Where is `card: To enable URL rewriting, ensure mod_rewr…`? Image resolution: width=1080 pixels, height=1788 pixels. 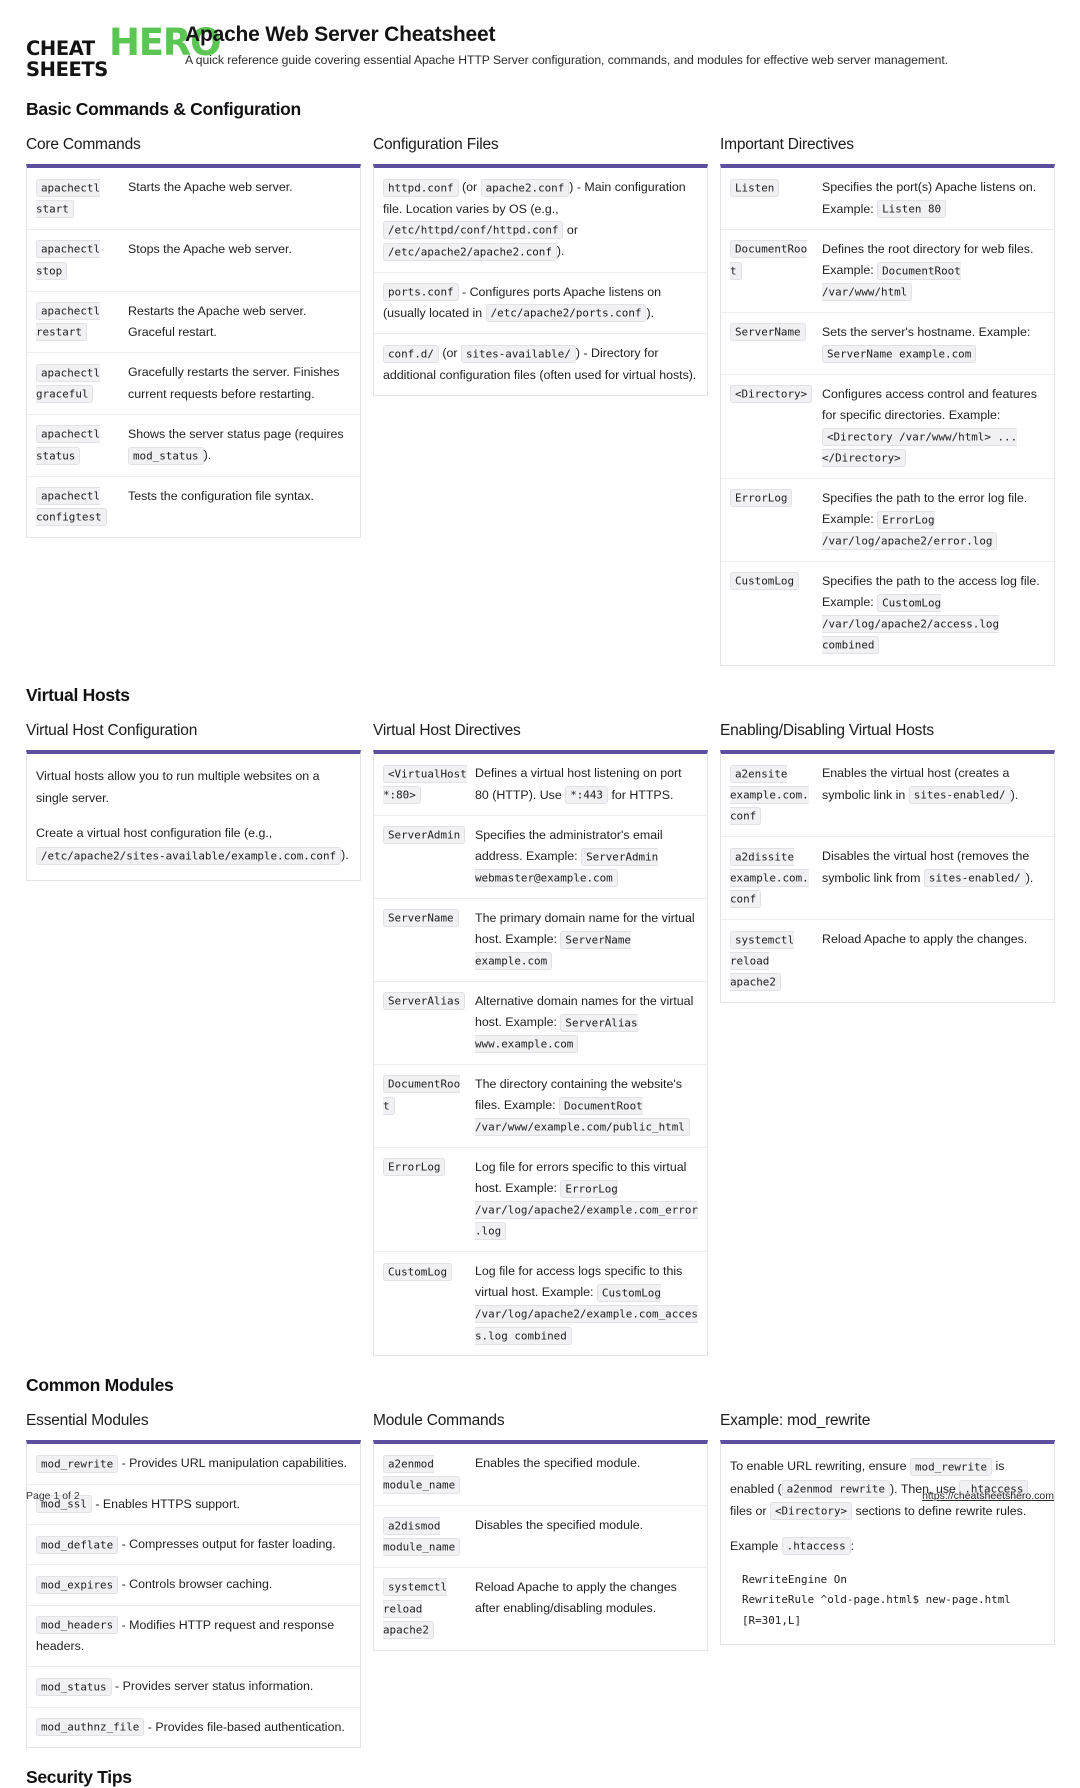 card: To enable URL rewriting, ensure mod_rewr… is located at coordinates (887, 1543).